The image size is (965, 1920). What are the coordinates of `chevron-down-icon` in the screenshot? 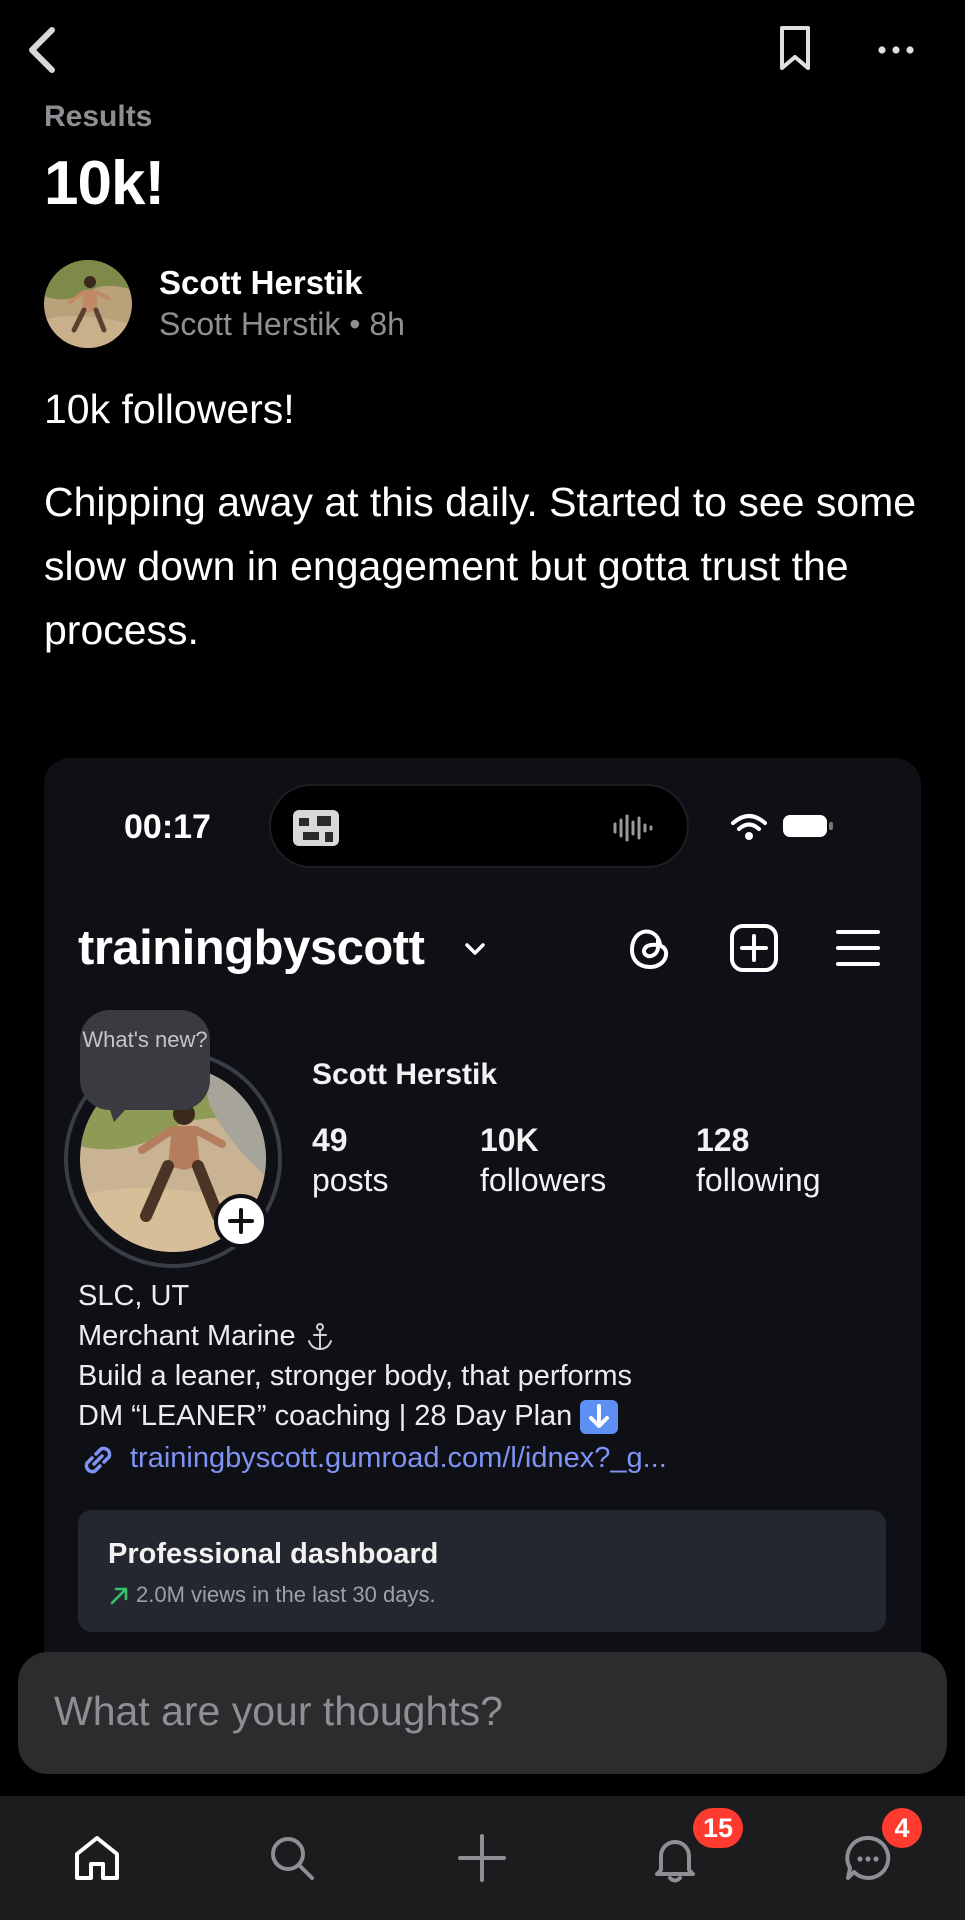 It's located at (475, 949).